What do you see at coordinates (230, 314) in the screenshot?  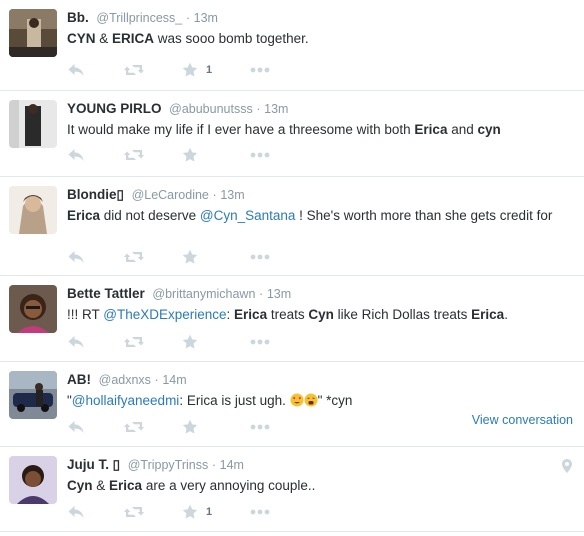 I see `text-segment: :` at bounding box center [230, 314].